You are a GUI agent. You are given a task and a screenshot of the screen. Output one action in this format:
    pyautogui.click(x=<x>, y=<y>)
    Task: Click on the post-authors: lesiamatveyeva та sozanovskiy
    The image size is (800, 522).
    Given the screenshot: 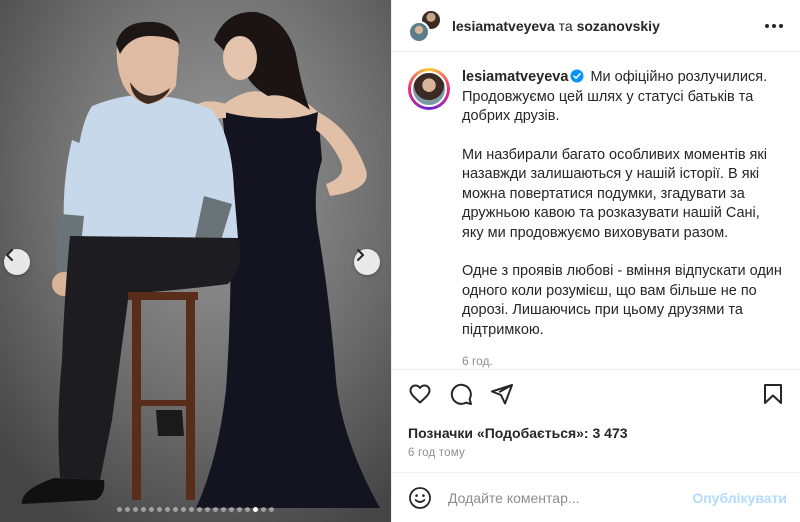 What is the action you would take?
    pyautogui.click(x=607, y=26)
    